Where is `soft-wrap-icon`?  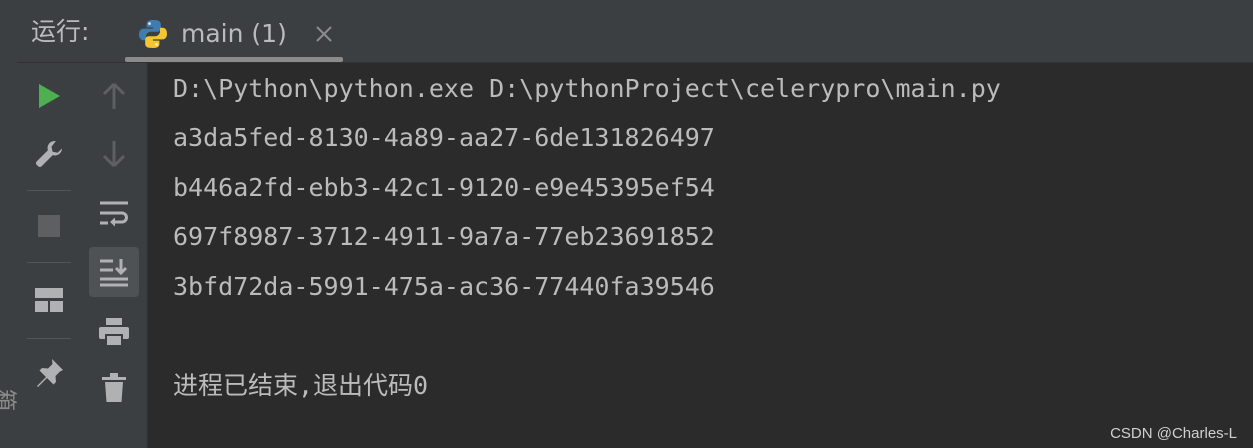 soft-wrap-icon is located at coordinates (114, 214).